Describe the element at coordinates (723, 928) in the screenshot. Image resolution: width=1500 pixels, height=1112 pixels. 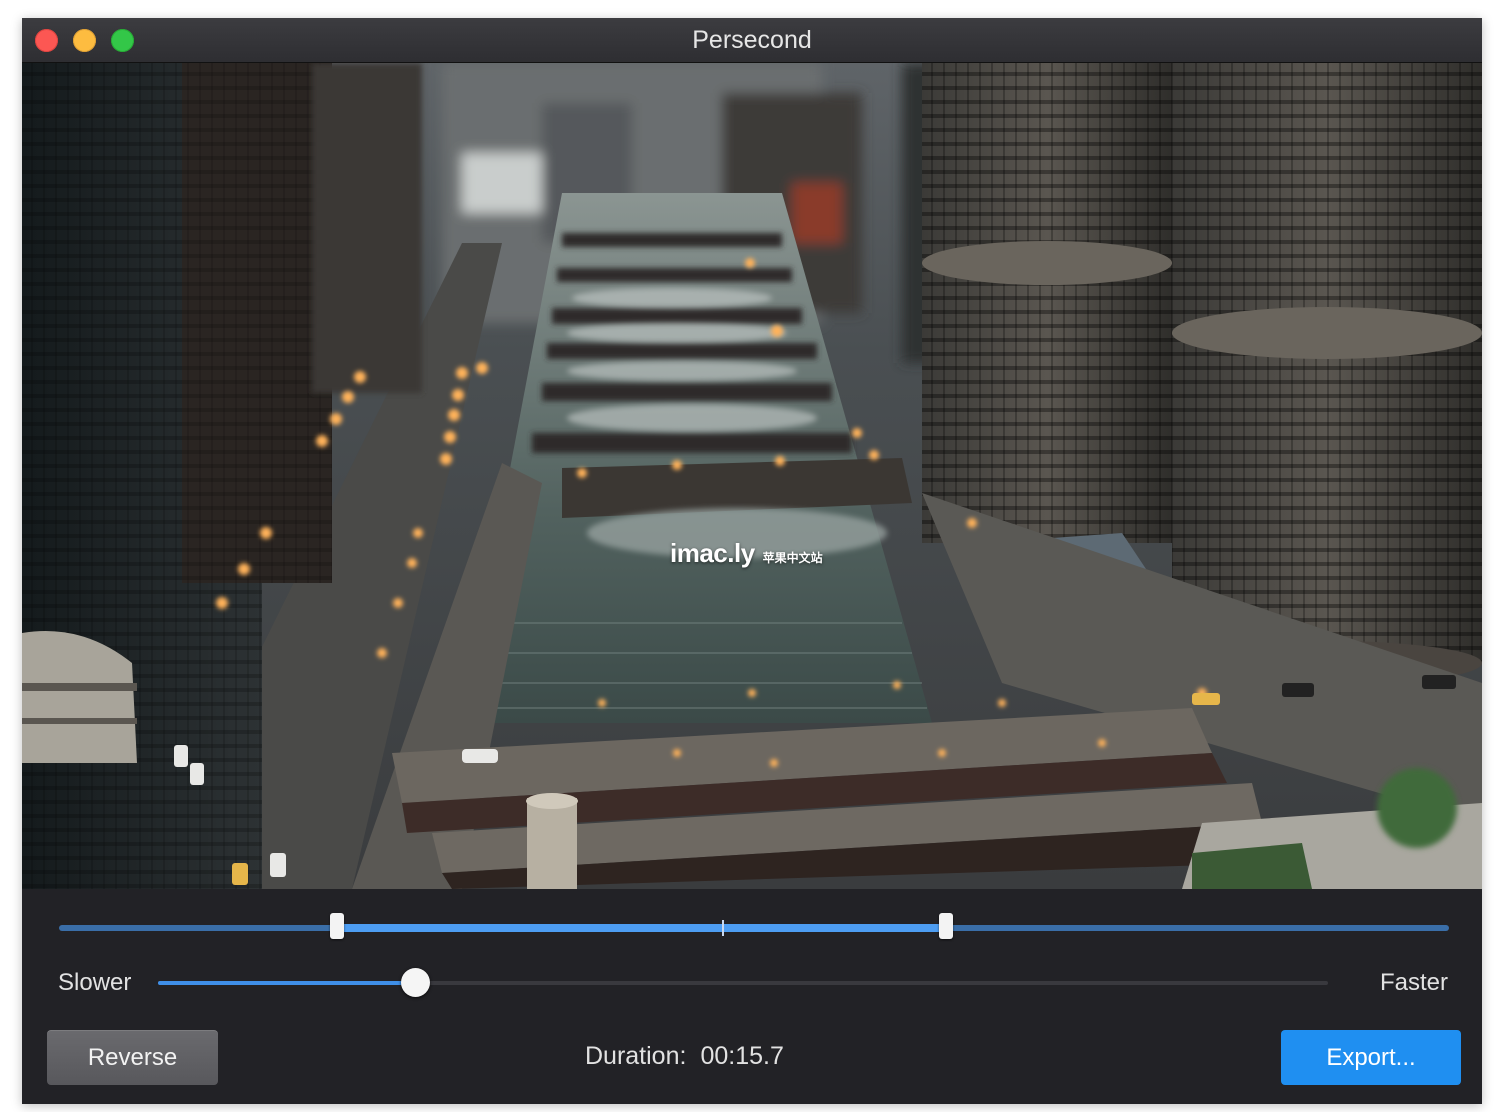
I see `playhead-marker` at that location.